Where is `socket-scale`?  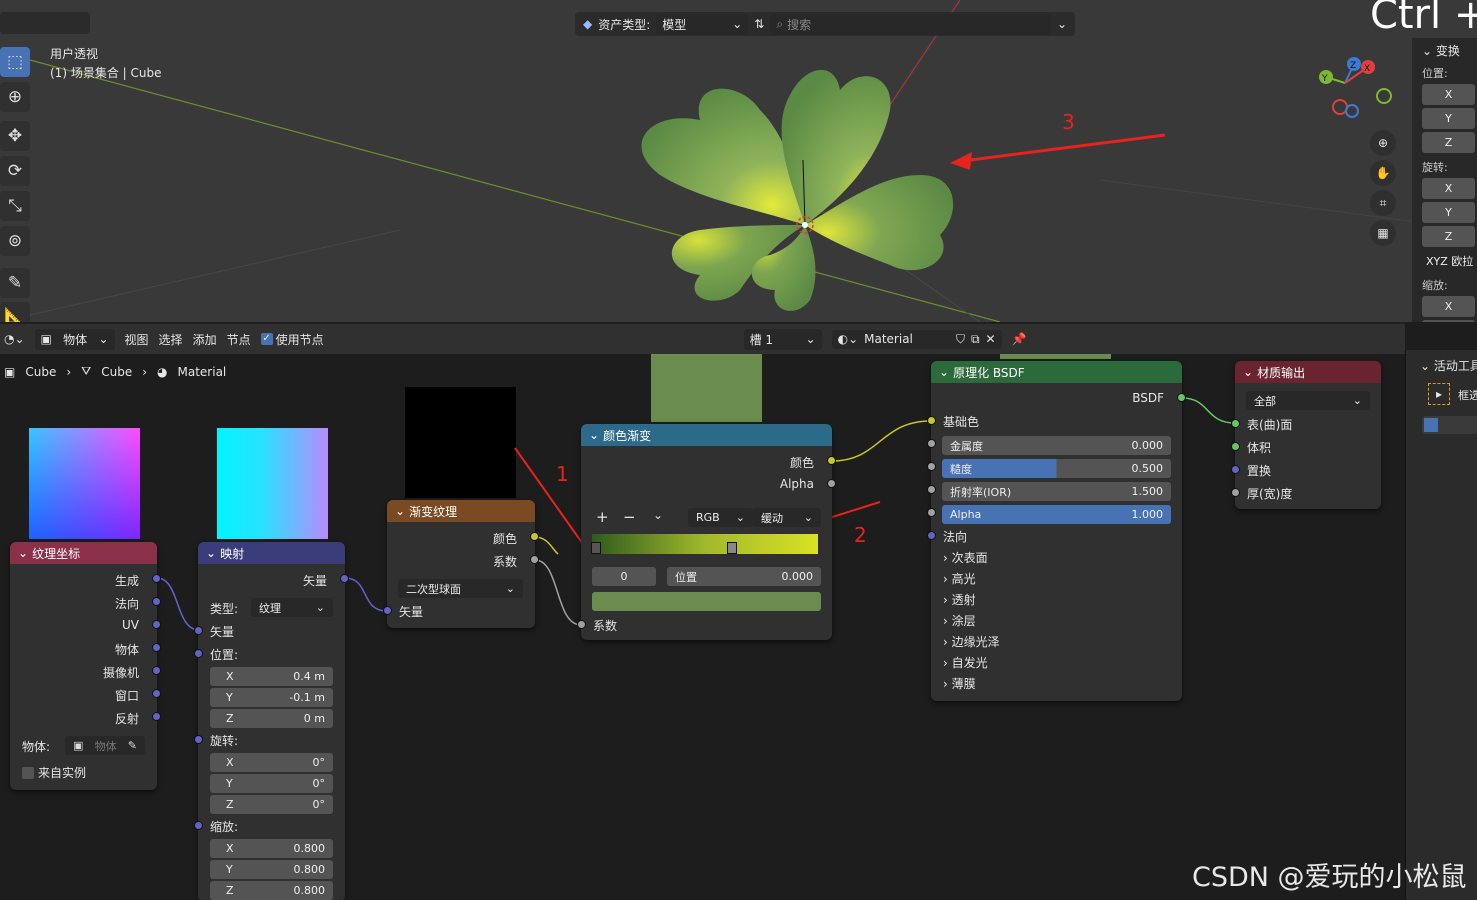 socket-scale is located at coordinates (198, 825).